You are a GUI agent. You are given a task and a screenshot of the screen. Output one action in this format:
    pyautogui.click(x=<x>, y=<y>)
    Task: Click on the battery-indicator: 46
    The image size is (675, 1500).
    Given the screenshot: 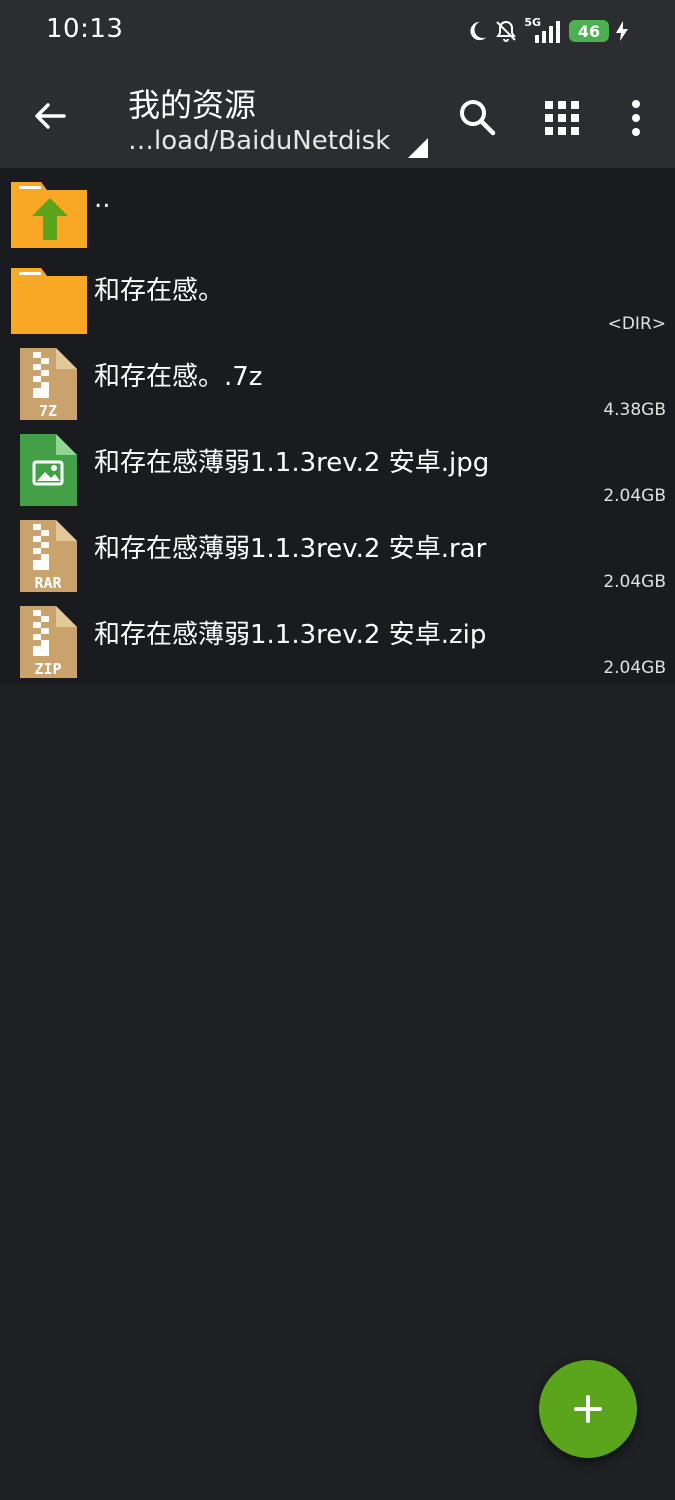 What is the action you would take?
    pyautogui.click(x=589, y=31)
    